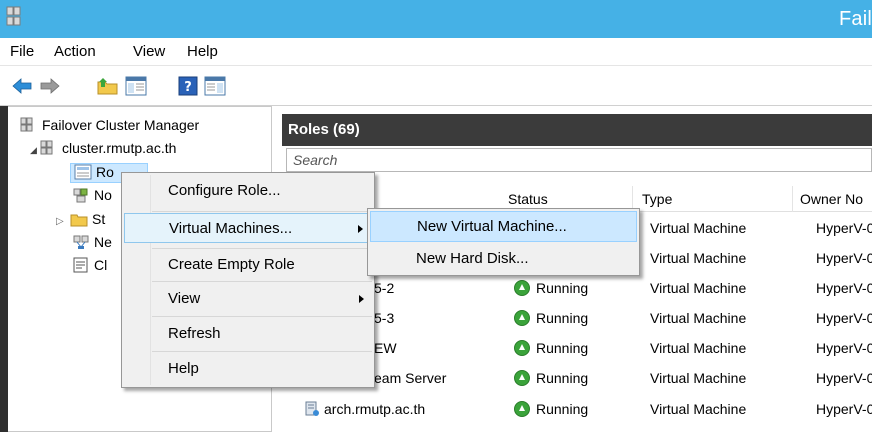 This screenshot has width=872, height=432. Describe the element at coordinates (22, 51) in the screenshot. I see `menu-file: File` at that location.